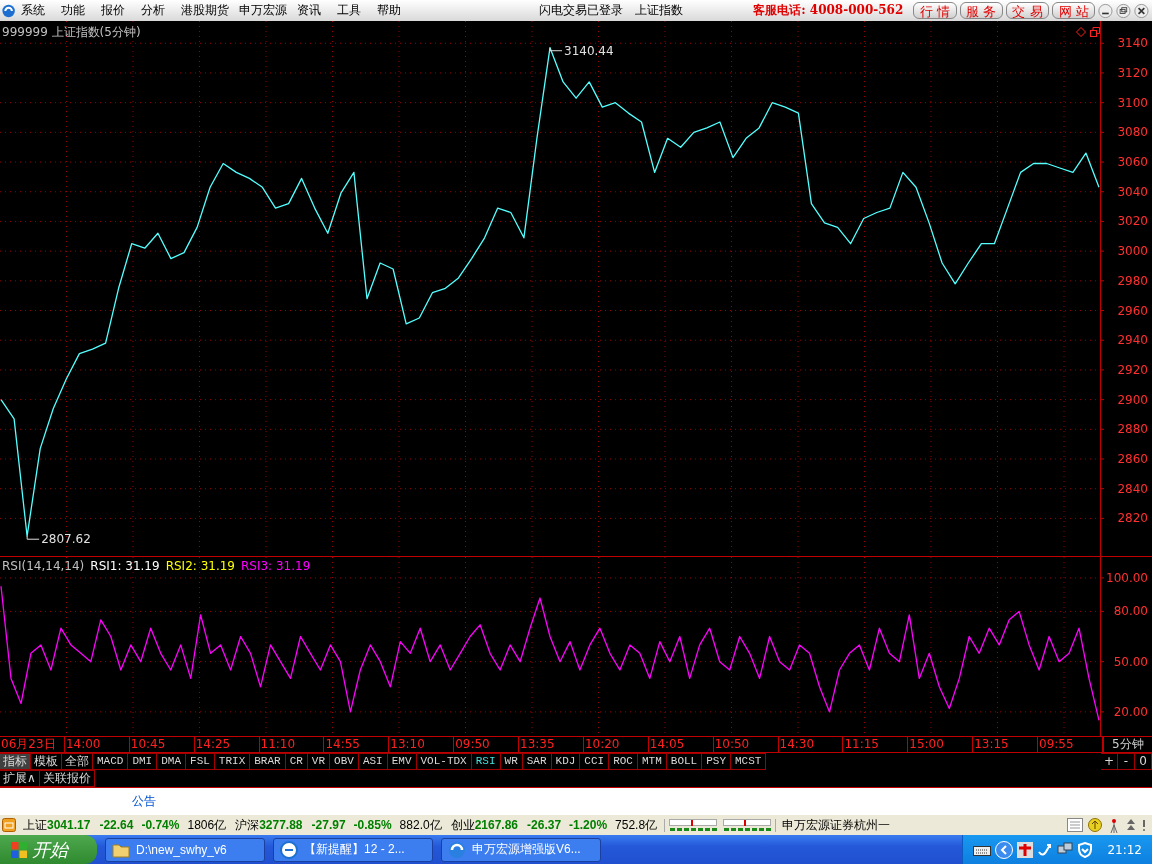  Describe the element at coordinates (67, 778) in the screenshot. I see `sub-tab: 关联报价` at that location.